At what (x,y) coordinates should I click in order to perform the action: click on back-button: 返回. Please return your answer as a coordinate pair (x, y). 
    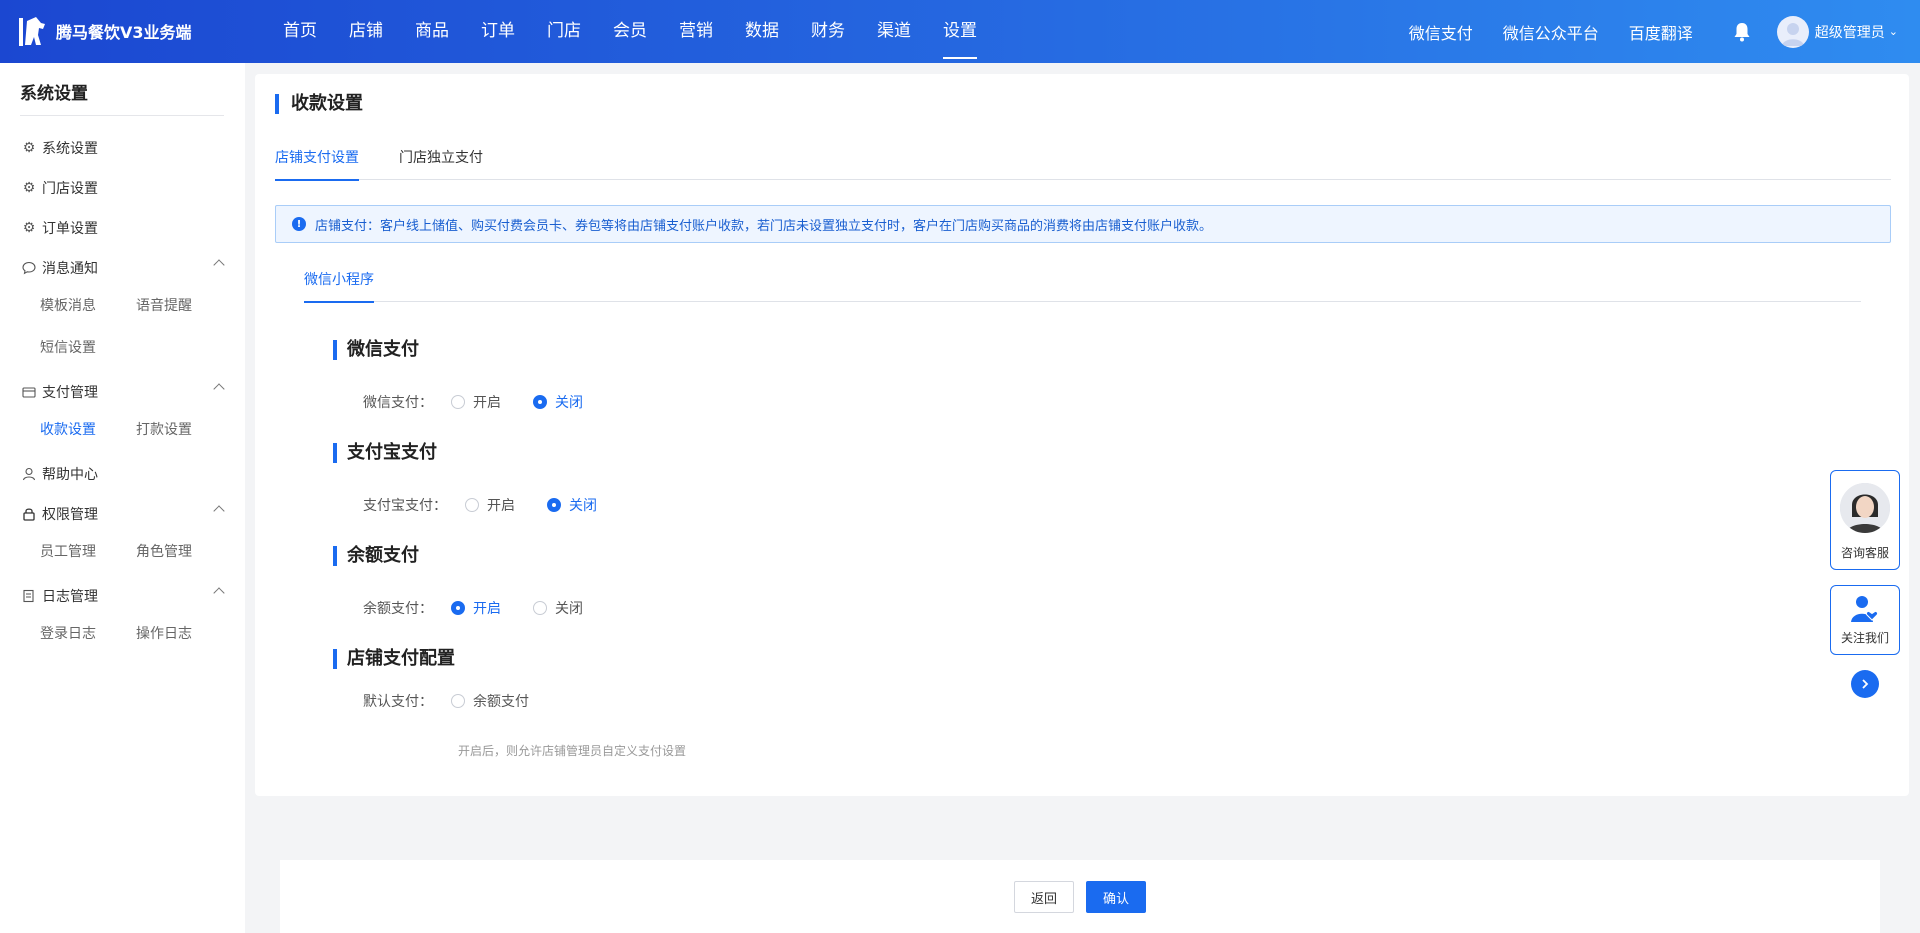
    Looking at the image, I should click on (1044, 897).